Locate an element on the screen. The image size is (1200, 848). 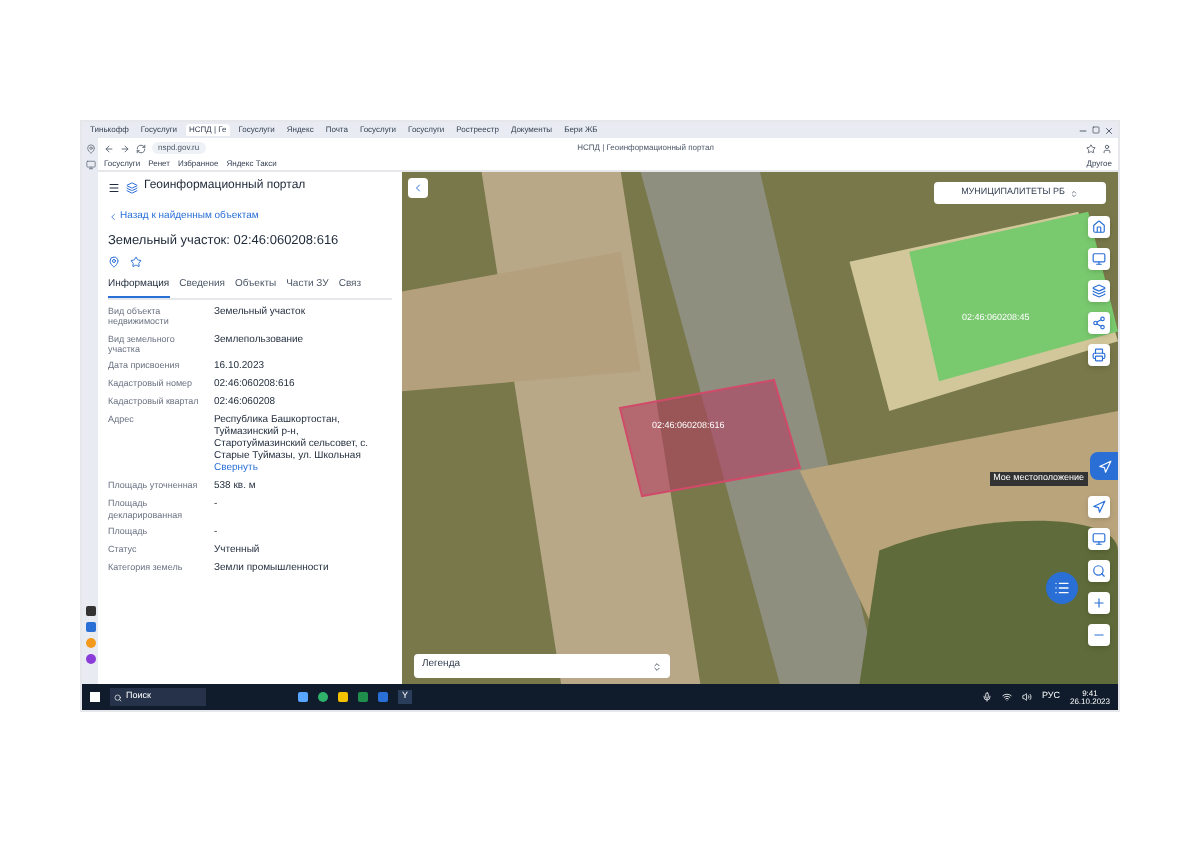
parcel-outline is located at coordinates (710, 438).